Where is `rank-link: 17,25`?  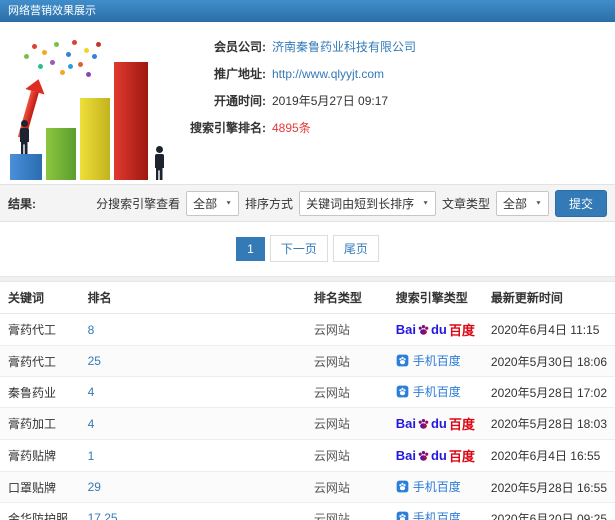
rank-link: 17,25 is located at coordinates (103, 515).